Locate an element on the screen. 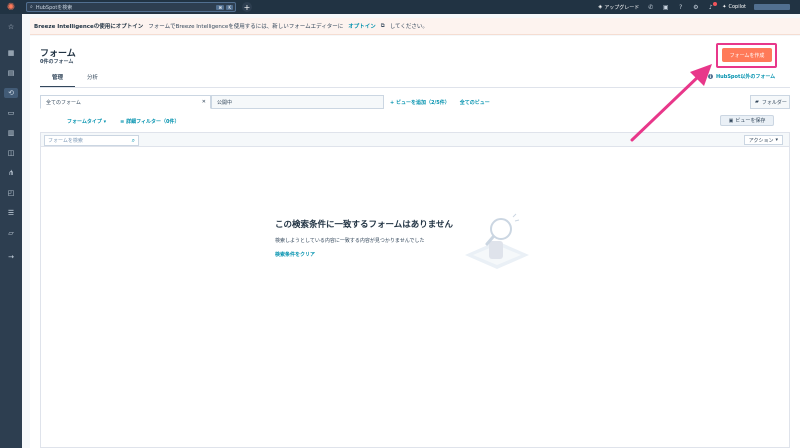 This screenshot has height=448, width=800. create-new-plus-button: + is located at coordinates (247, 7).